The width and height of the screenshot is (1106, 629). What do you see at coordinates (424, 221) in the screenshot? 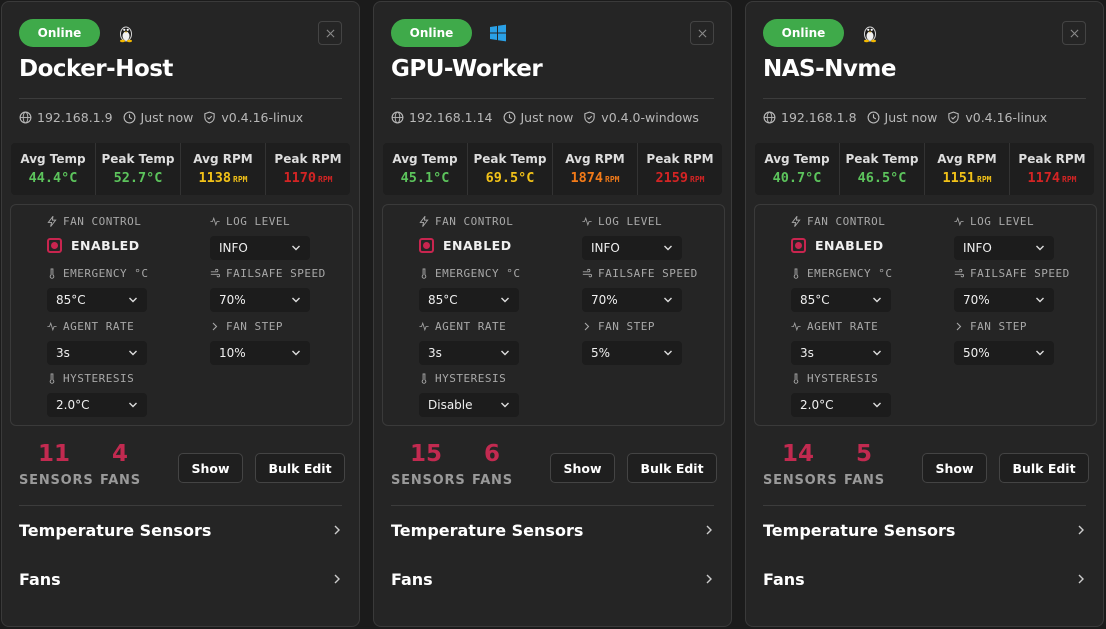
I see `bolt-icon` at bounding box center [424, 221].